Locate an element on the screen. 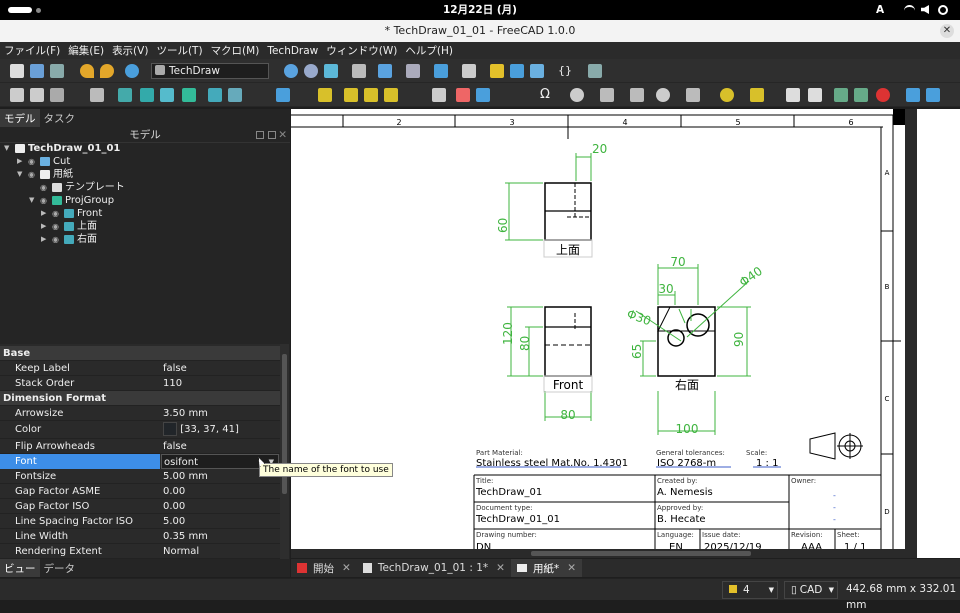  tb-value: A. Nemesis is located at coordinates (685, 492).